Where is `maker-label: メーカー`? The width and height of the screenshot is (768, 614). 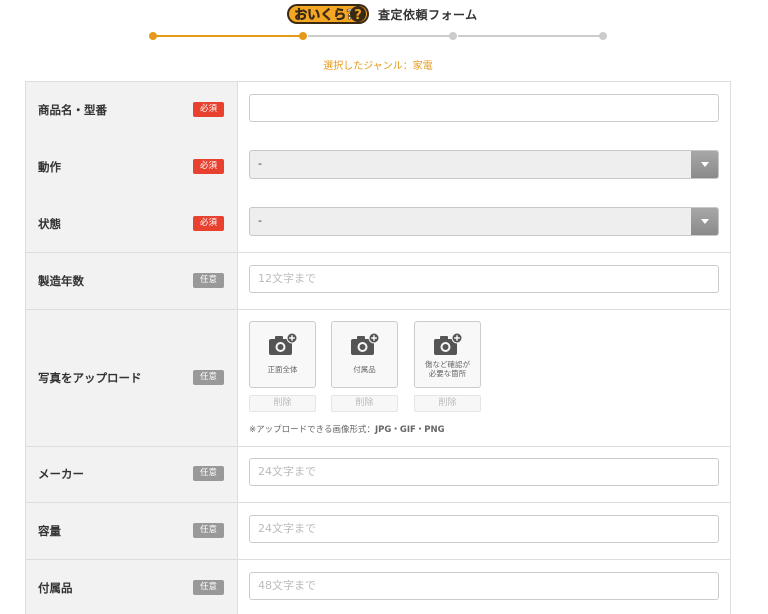
maker-label: メーカー is located at coordinates (61, 474).